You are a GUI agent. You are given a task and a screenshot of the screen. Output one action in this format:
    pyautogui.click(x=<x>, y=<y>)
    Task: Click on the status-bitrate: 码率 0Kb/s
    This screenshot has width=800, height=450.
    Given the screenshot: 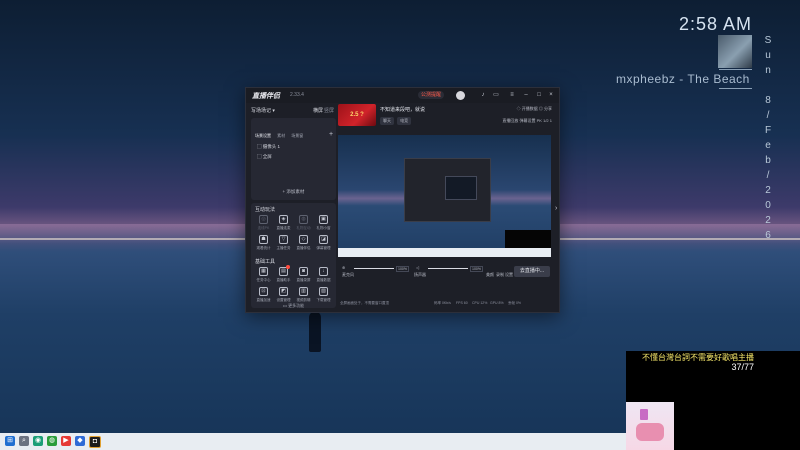 What is the action you would take?
    pyautogui.click(x=442, y=303)
    